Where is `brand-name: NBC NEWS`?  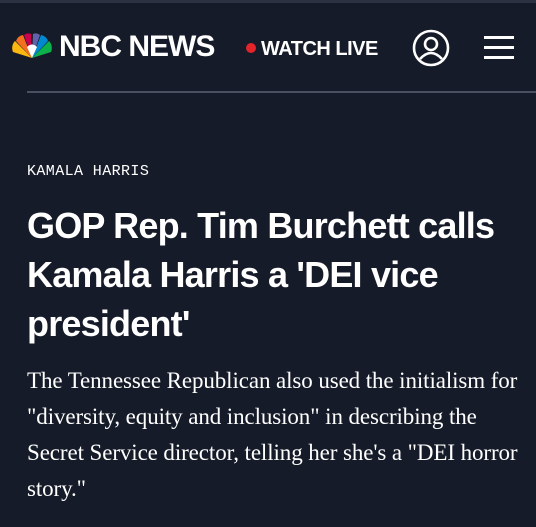
brand-name: NBC NEWS is located at coordinates (137, 47).